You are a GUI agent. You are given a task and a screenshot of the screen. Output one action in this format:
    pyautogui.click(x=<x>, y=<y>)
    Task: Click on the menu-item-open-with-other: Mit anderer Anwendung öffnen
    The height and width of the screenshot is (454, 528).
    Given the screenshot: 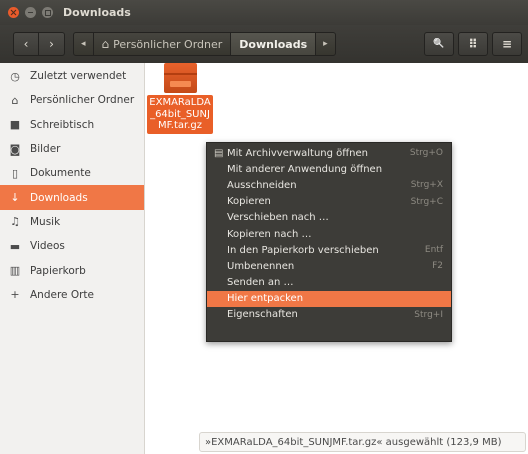 What is the action you would take?
    pyautogui.click(x=329, y=169)
    